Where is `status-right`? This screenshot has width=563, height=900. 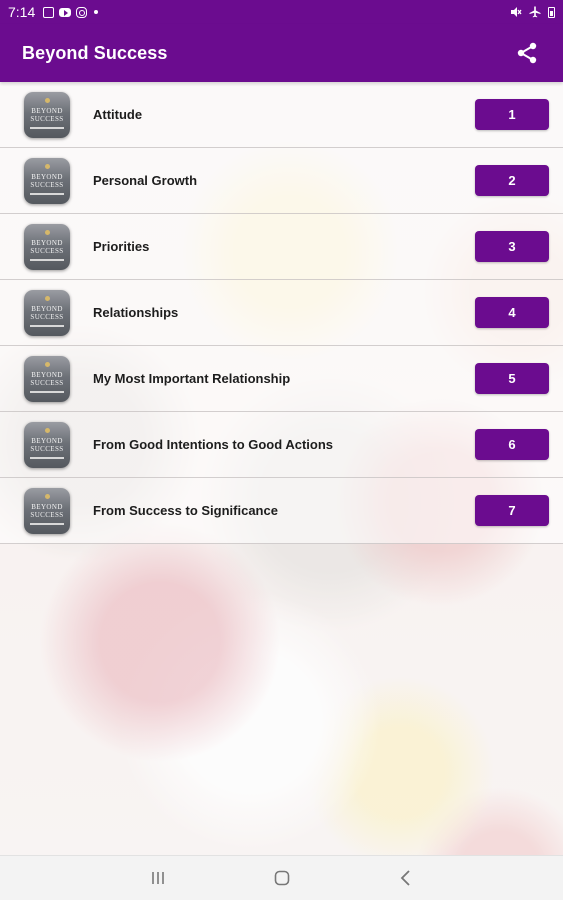
status-right is located at coordinates (532, 12).